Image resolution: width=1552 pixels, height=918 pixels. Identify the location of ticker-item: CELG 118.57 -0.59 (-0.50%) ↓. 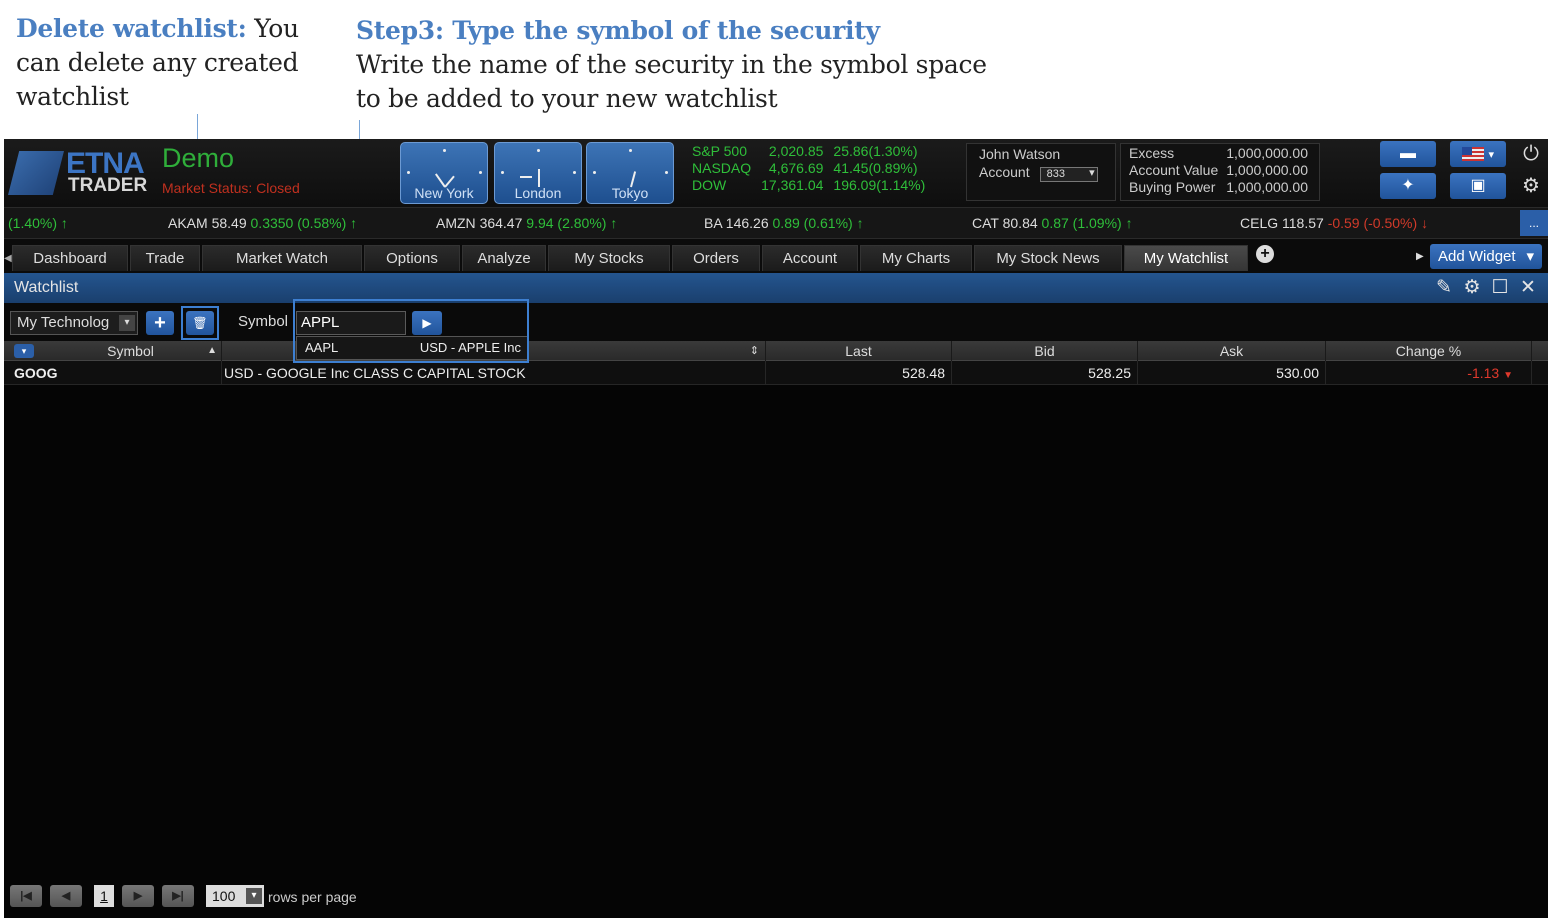
(1334, 223).